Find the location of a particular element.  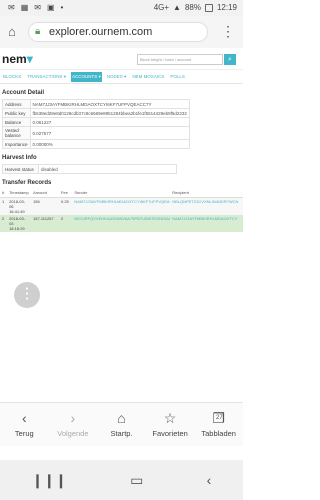

balance-value: 0.061227 is located at coordinates (109, 122).